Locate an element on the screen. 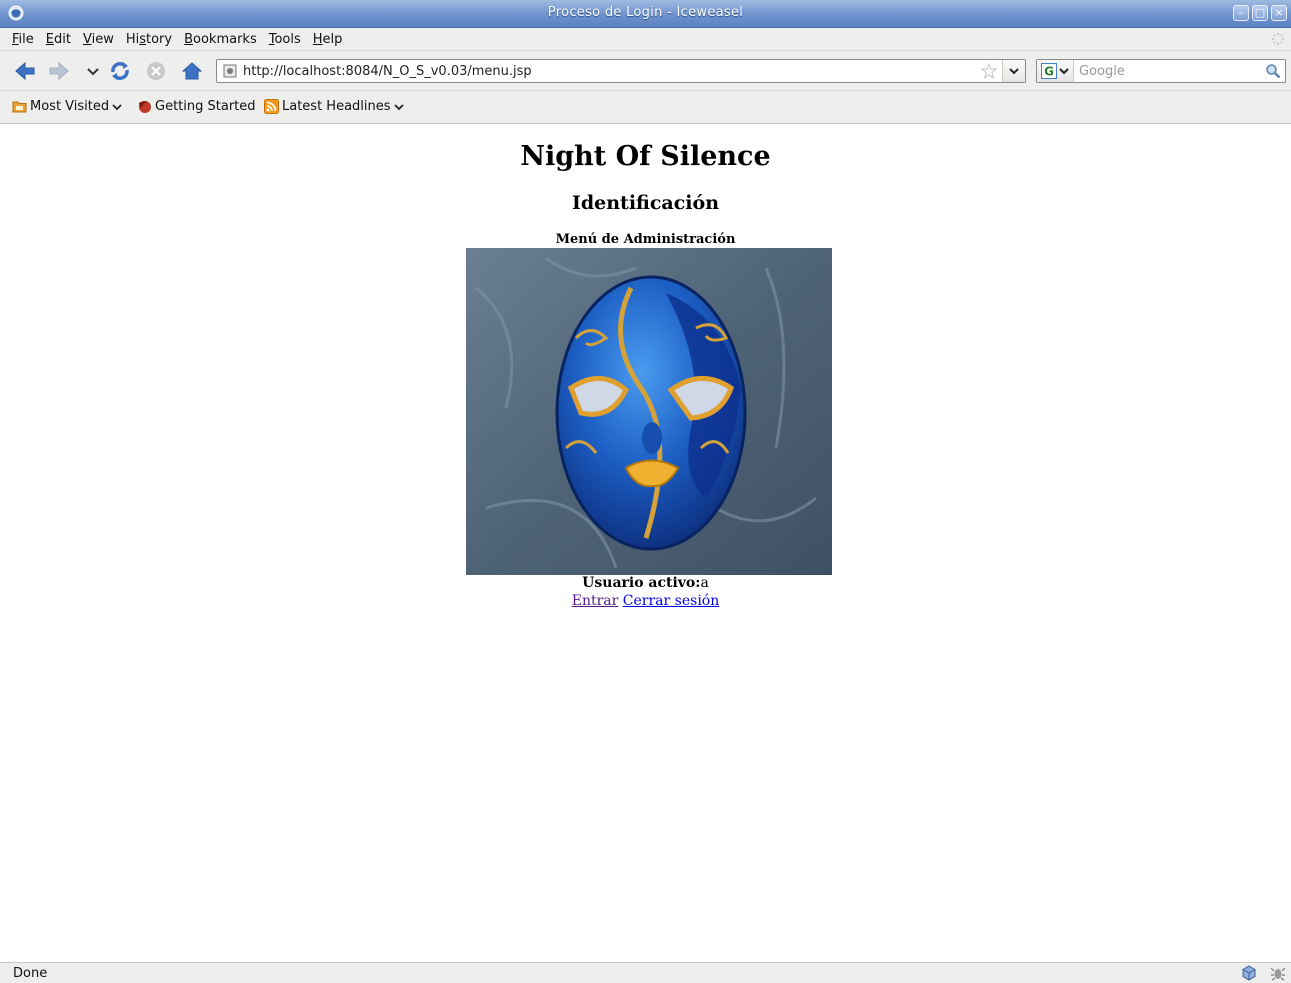 The height and width of the screenshot is (983, 1291). back-arrow-icon is located at coordinates (25, 71).